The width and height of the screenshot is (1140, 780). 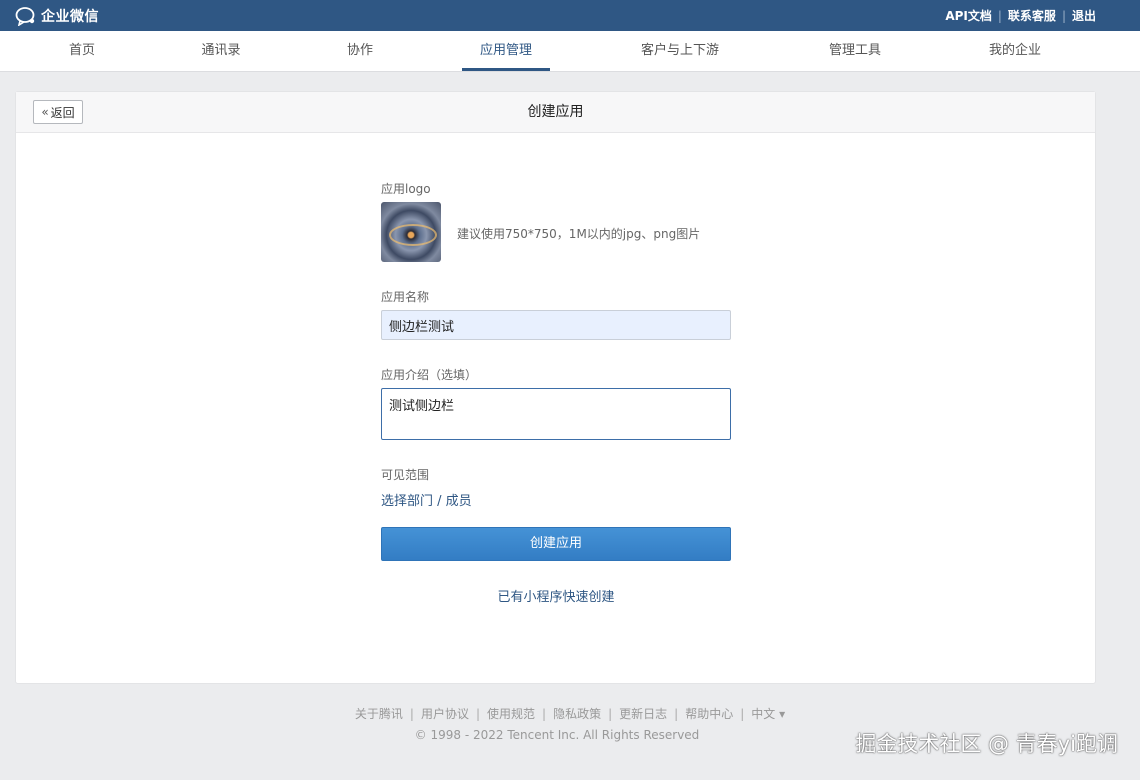 What do you see at coordinates (360, 51) in the screenshot?
I see `nav-item-collaboration: 协作` at bounding box center [360, 51].